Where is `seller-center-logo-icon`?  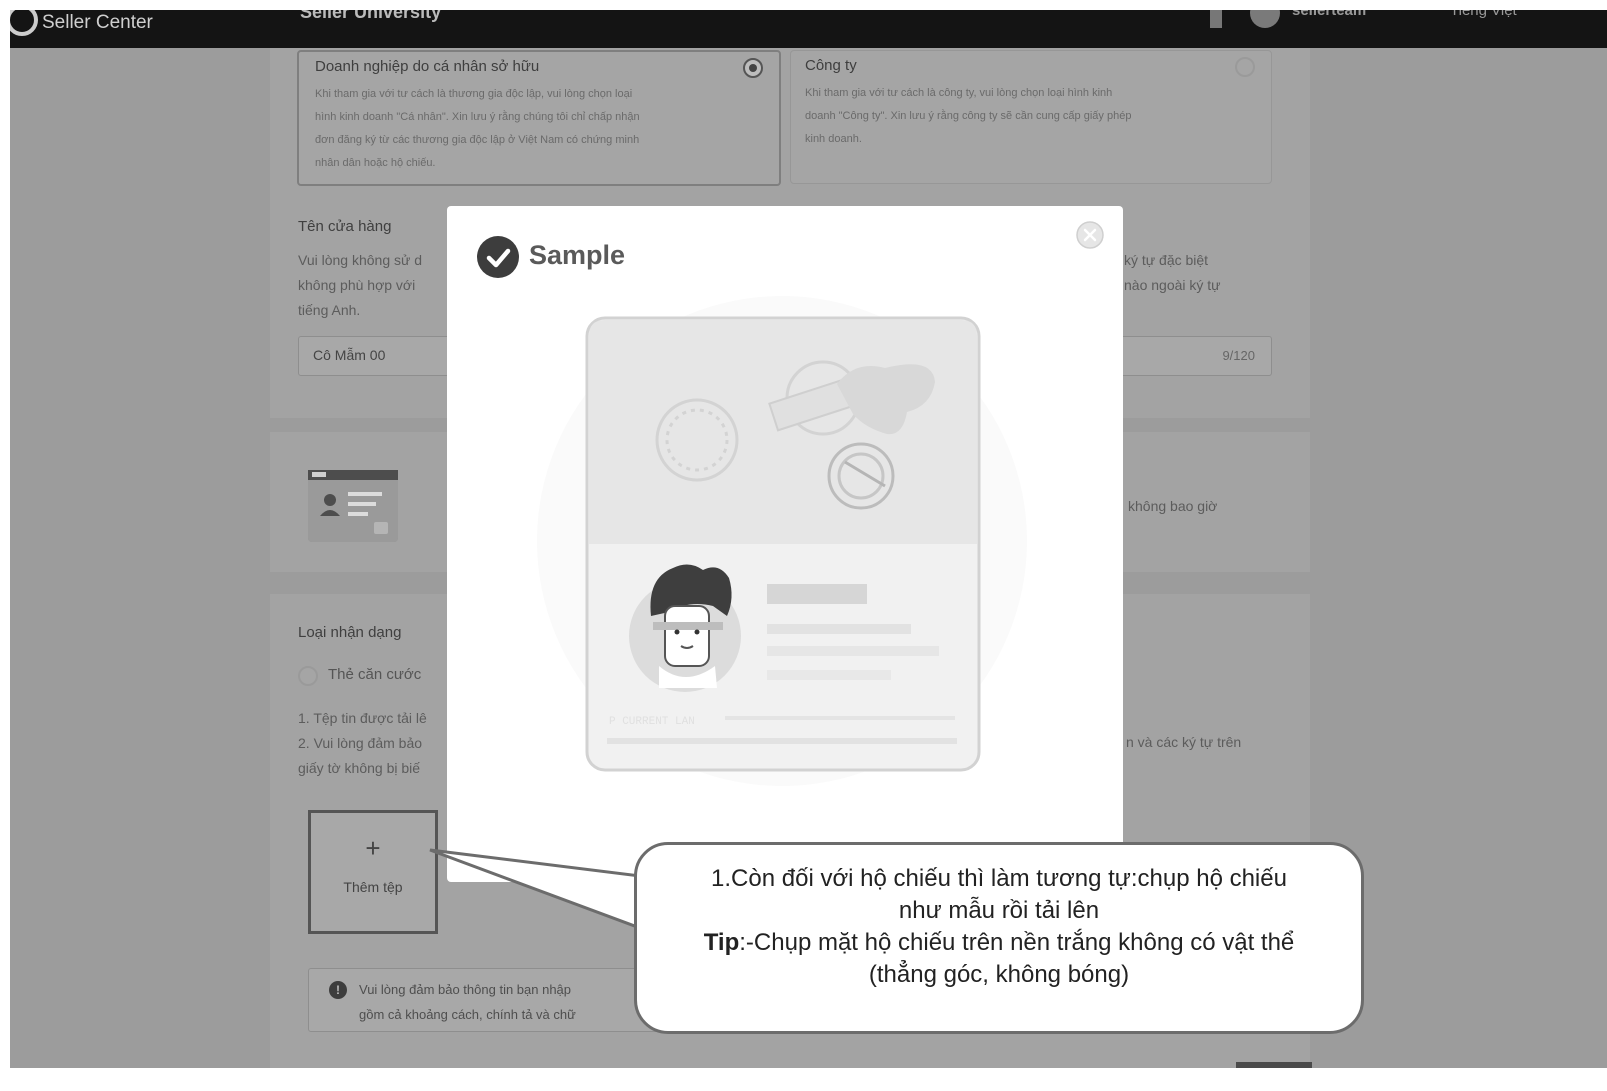 seller-center-logo-icon is located at coordinates (24, 23).